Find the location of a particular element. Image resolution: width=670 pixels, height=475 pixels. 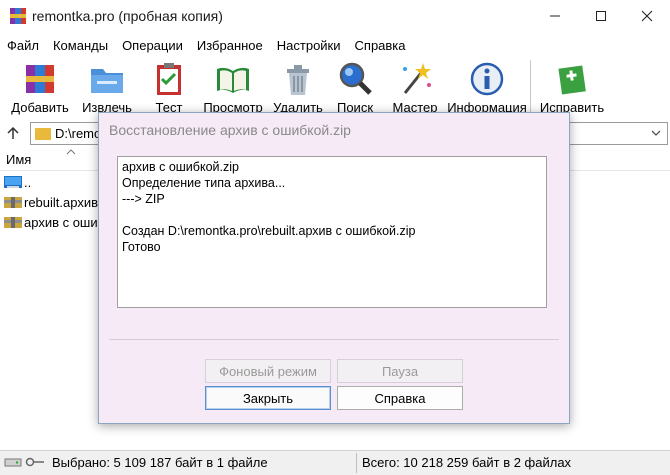

folder-icon is located at coordinates (43, 133).